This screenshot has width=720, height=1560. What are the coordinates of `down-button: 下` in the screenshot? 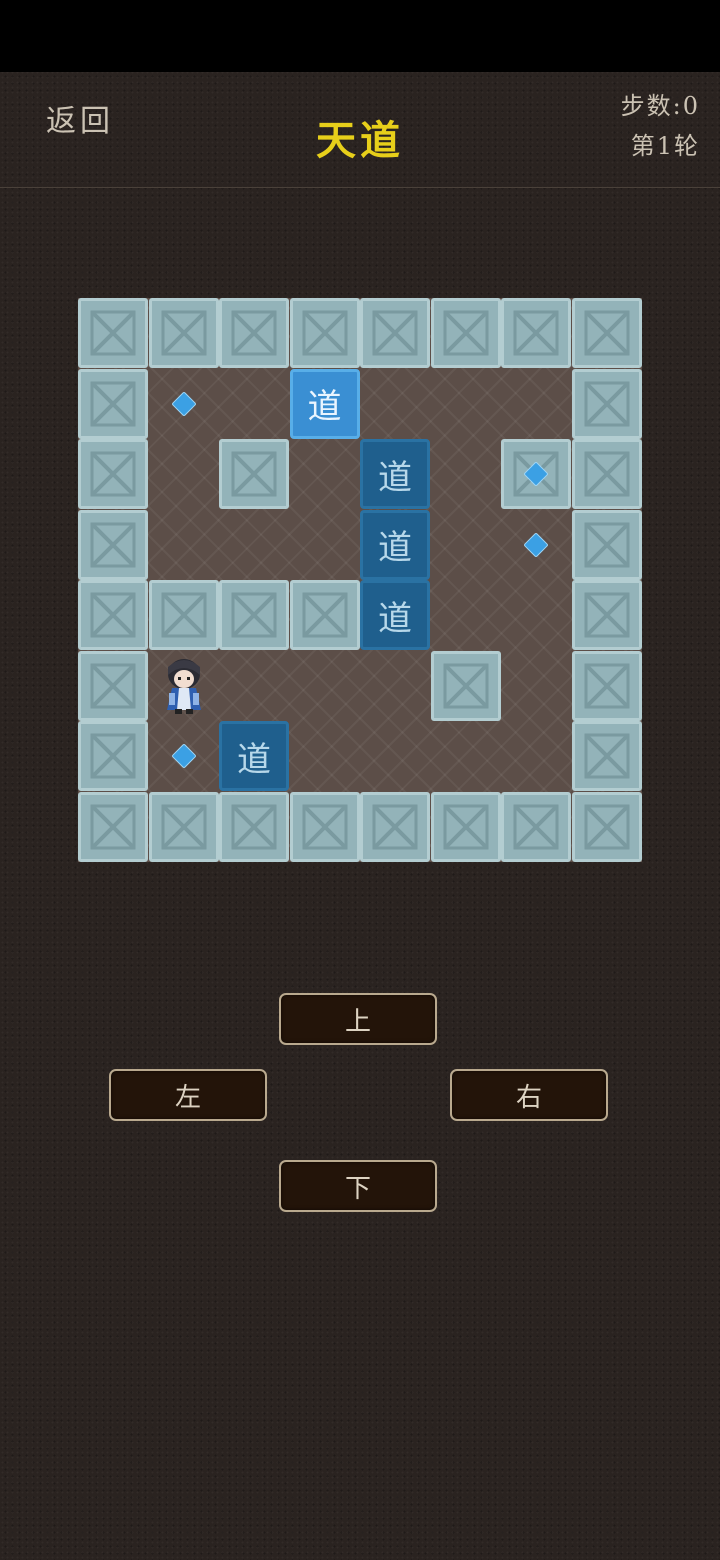 It's located at (358, 1186).